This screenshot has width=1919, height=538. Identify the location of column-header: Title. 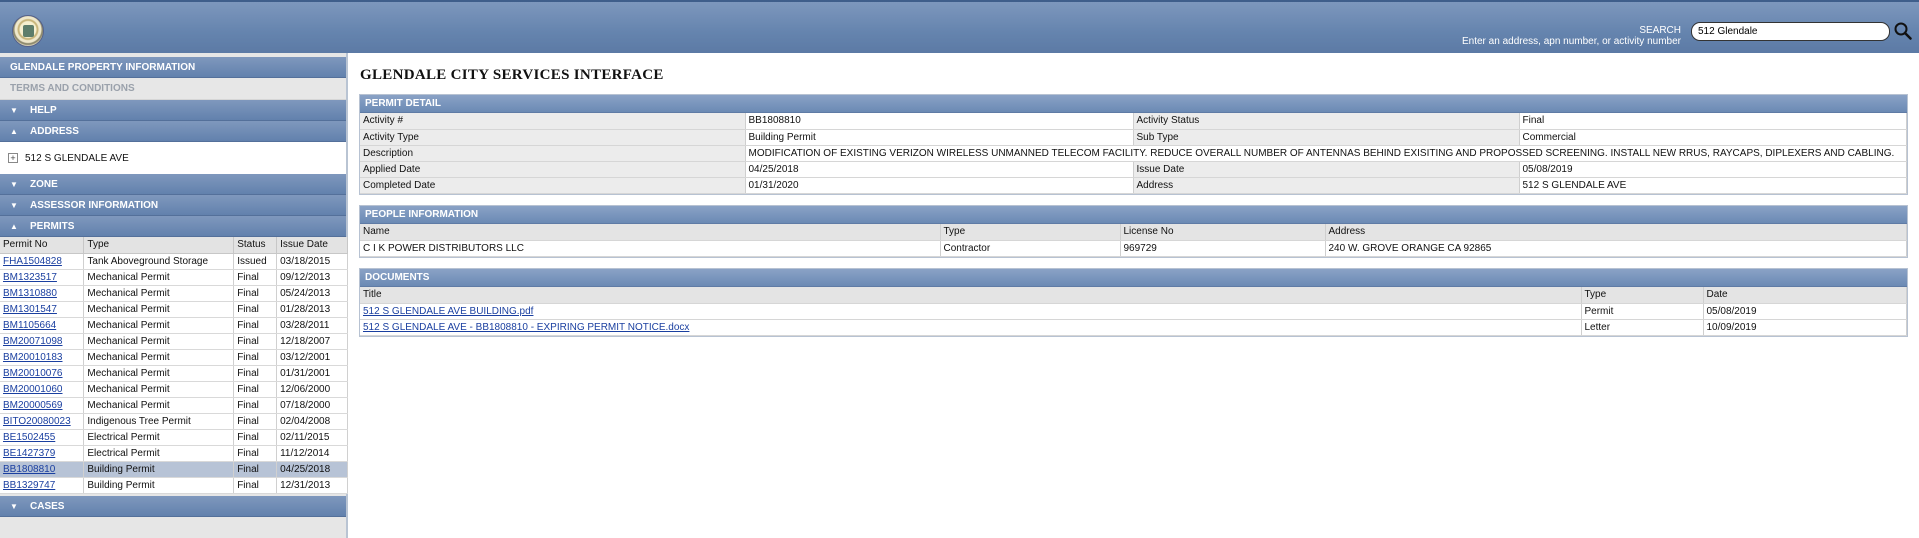
(971, 295).